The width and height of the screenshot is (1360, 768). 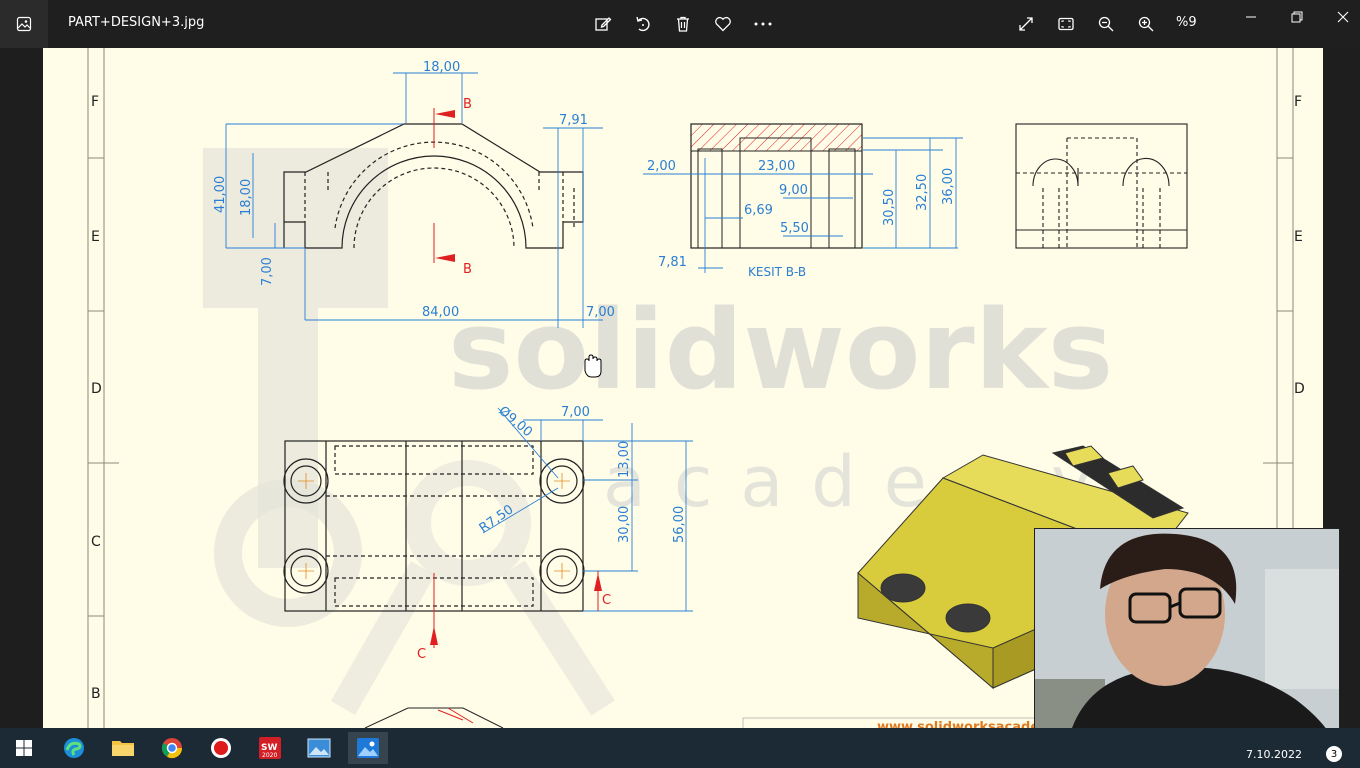 I want to click on file-explorer-icon, so click(x=123, y=748).